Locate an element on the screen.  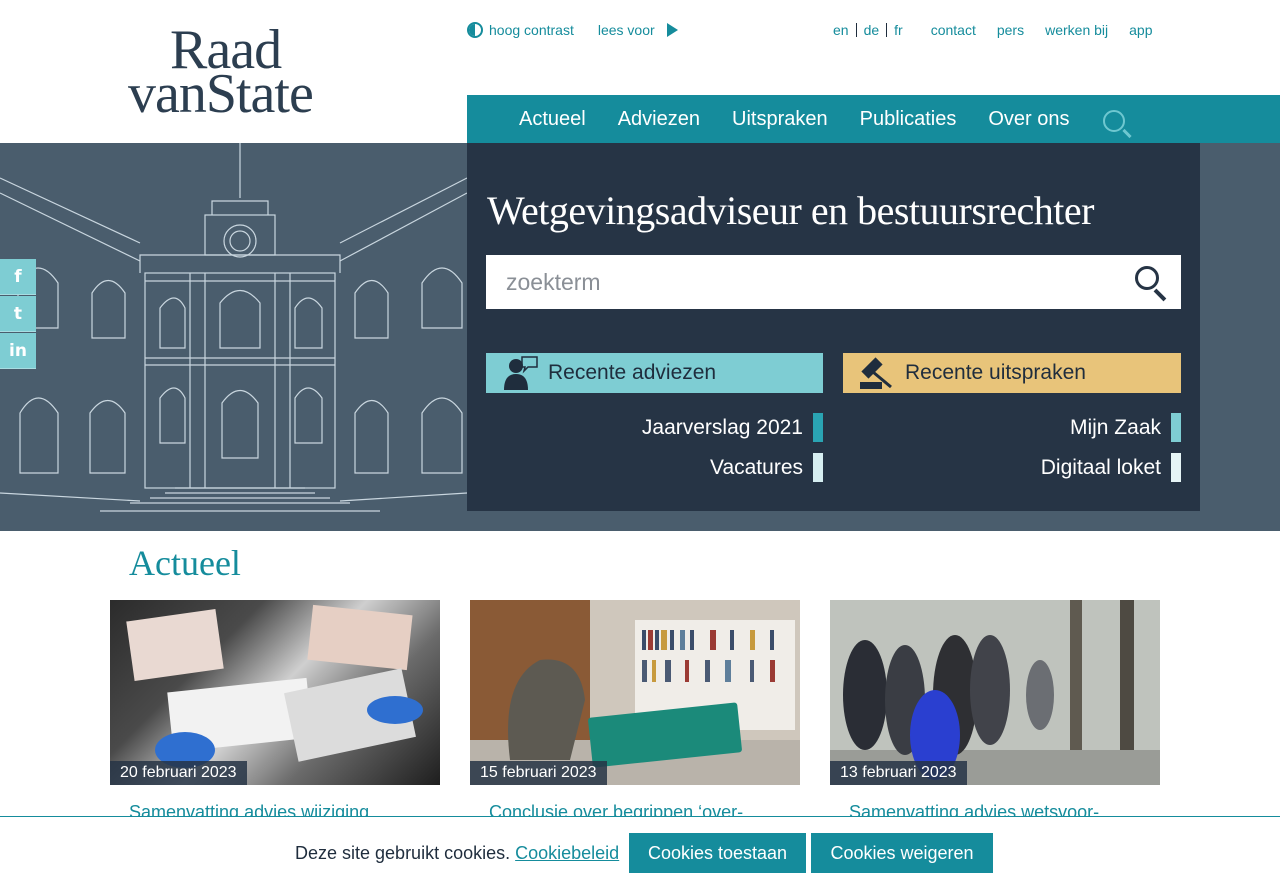
link-mijn-zaak: Mijn Zaak is located at coordinates (1012, 427).